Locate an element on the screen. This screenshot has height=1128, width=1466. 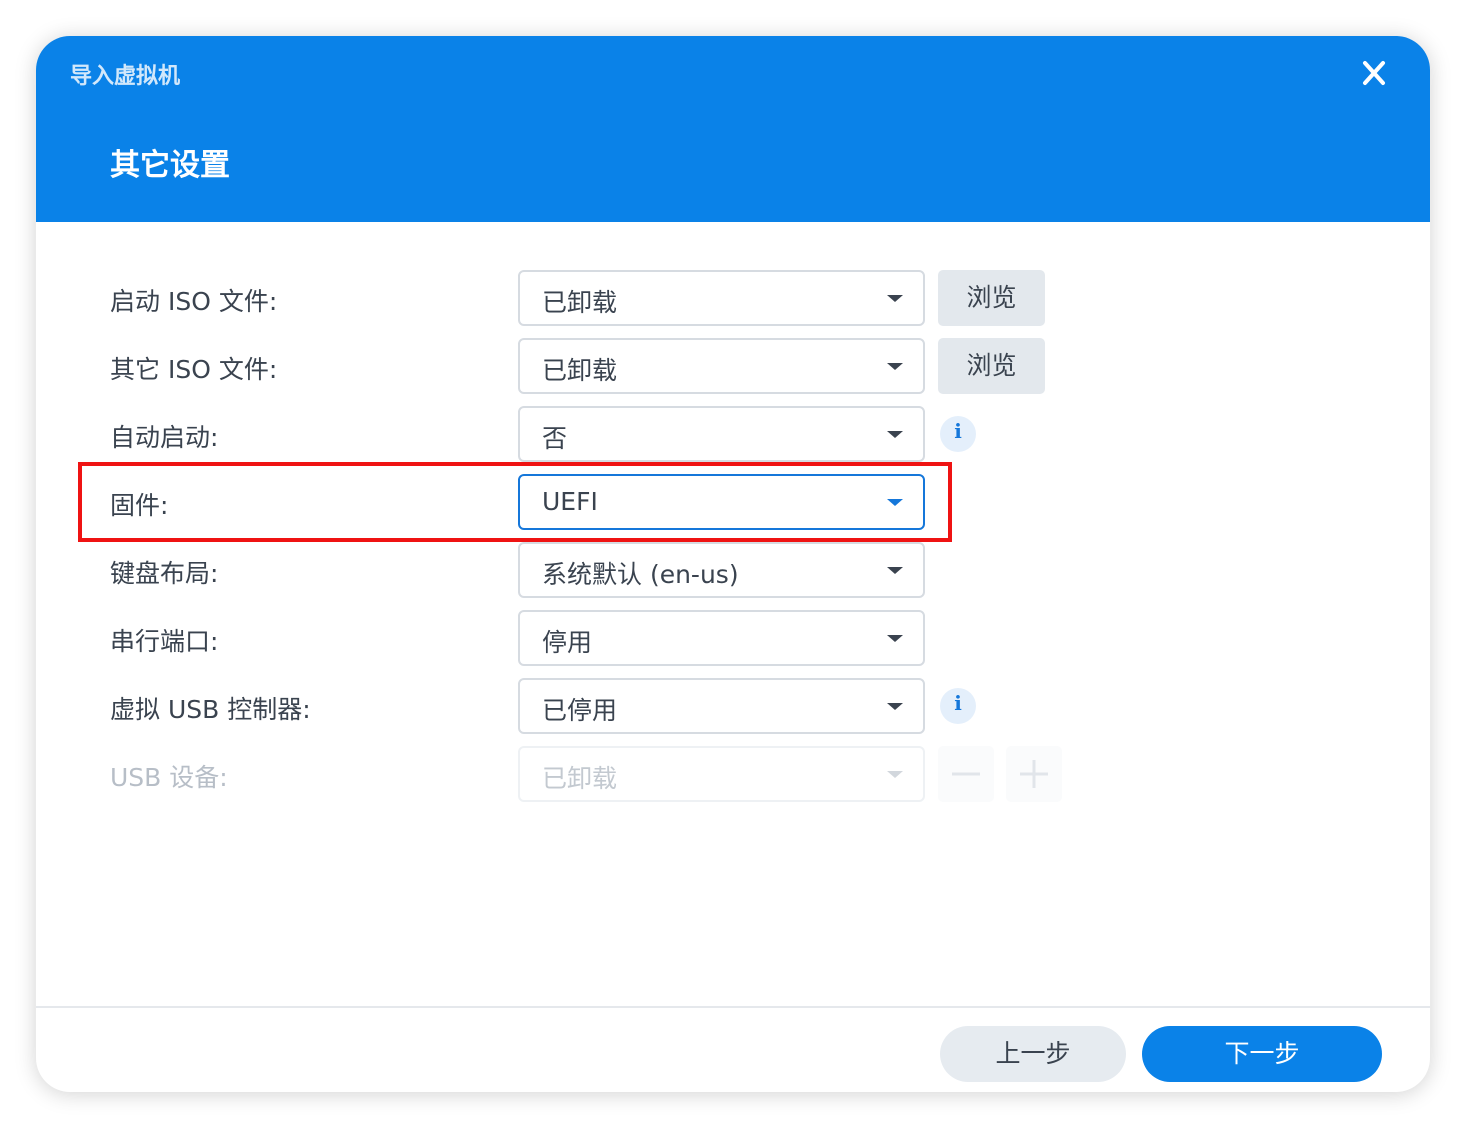
usb-controller-info-button: i is located at coordinates (958, 706).